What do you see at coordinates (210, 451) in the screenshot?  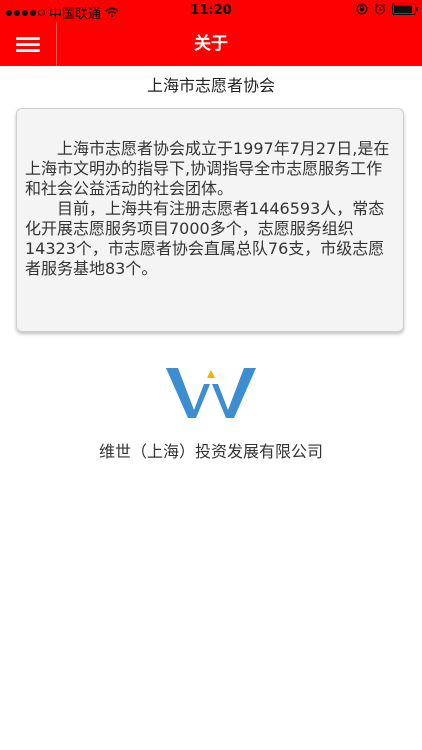 I see `company-name: 维世（上海）投资发展有限公司` at bounding box center [210, 451].